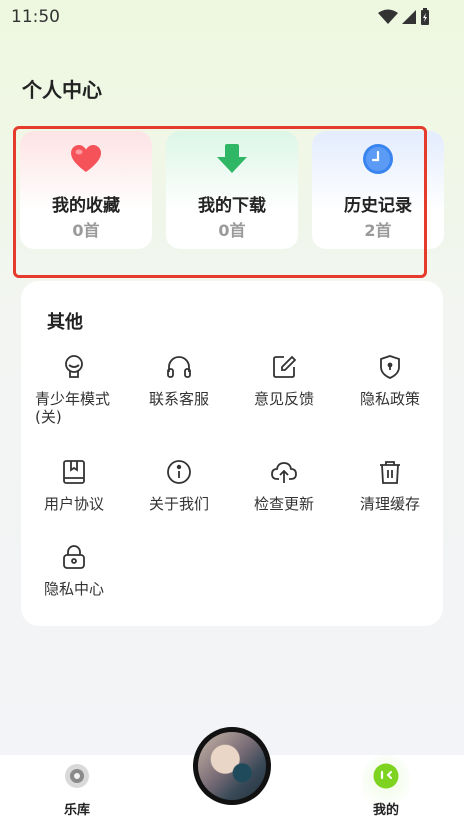 This screenshot has width=464, height=825. What do you see at coordinates (73, 504) in the screenshot?
I see `user-agreement-label: 用户协议` at bounding box center [73, 504].